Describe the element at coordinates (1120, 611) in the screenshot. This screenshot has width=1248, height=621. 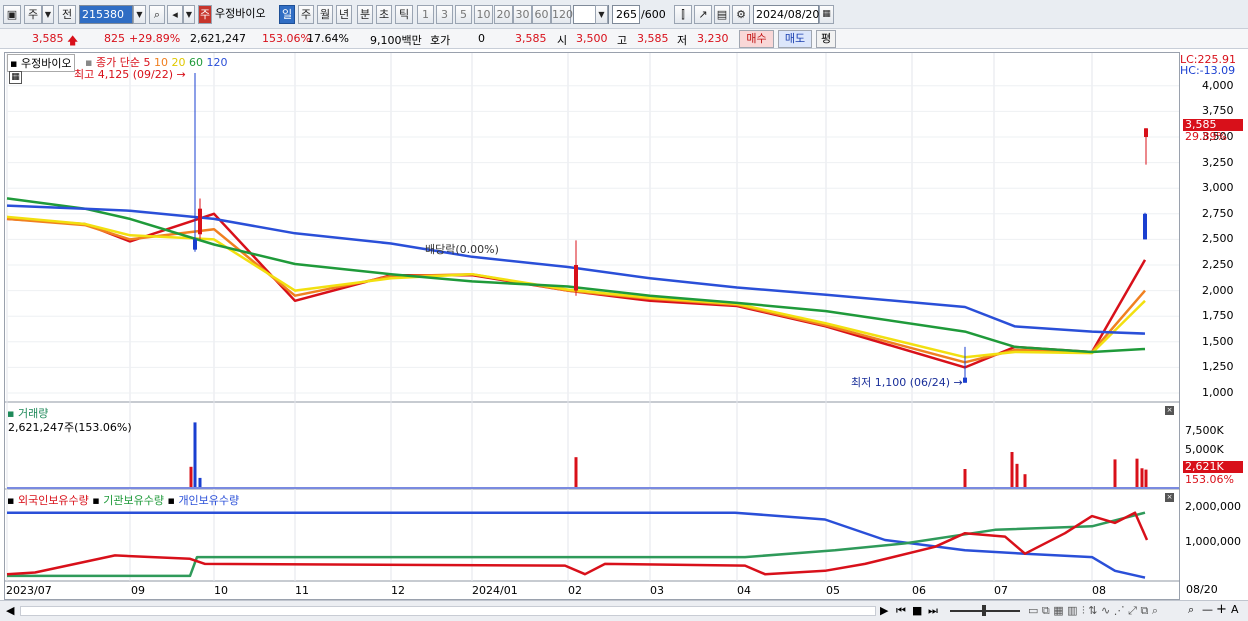
I see `drawing-tools-icon: ⫶ ⇅ ∿ ⋰ ⤢ ⧉ ⌕` at that location.